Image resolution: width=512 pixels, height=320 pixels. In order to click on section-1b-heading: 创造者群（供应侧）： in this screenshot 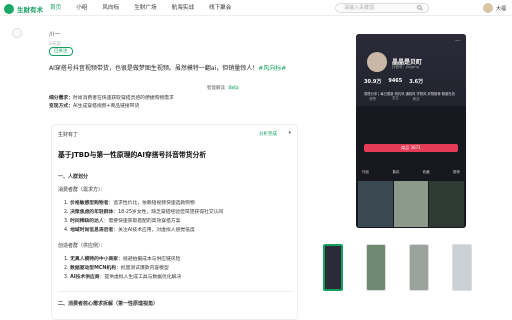, I will do `click(82, 246)`.